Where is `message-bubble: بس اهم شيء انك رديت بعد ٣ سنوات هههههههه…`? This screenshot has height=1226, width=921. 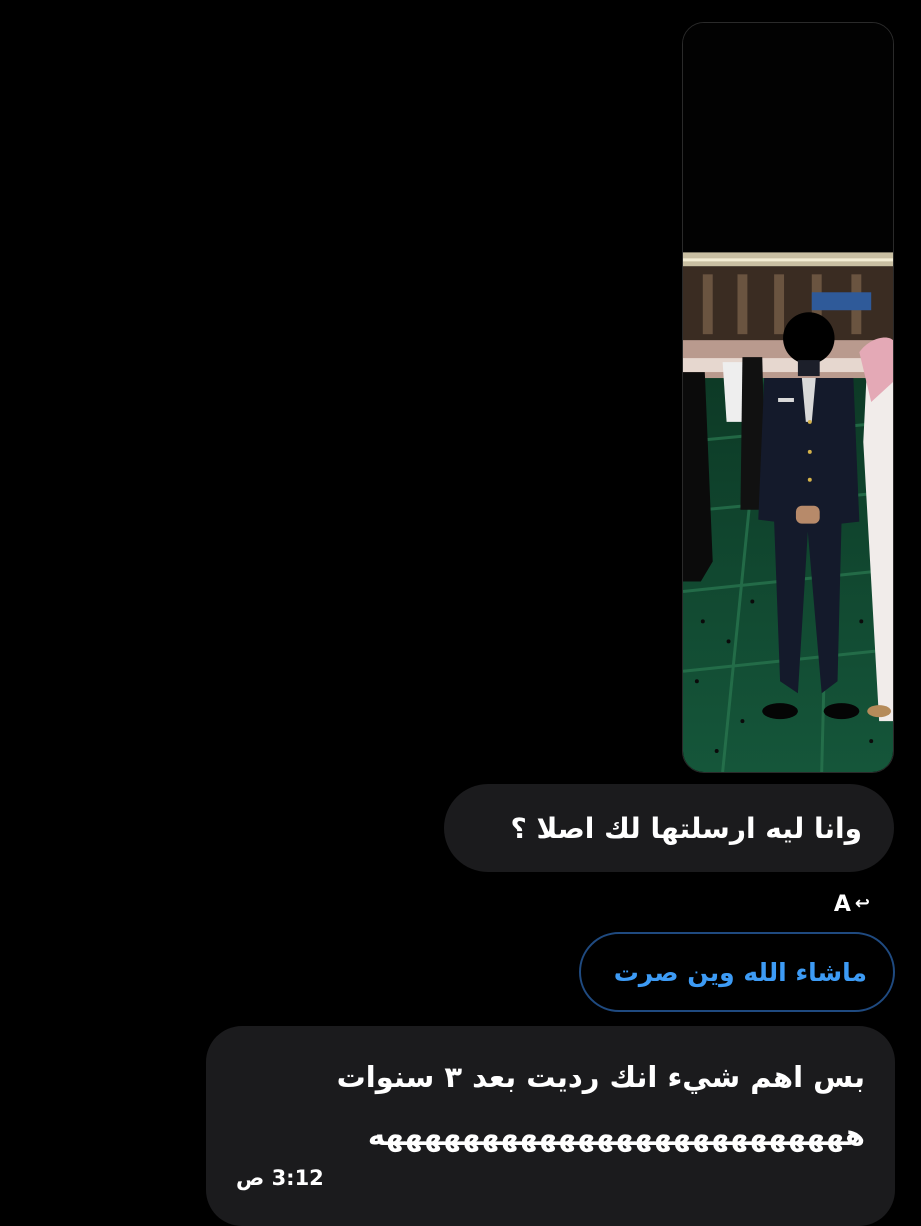 message-bubble: بس اهم شيء انك رديت بعد ٣ سنوات هههههههه… is located at coordinates (550, 1126).